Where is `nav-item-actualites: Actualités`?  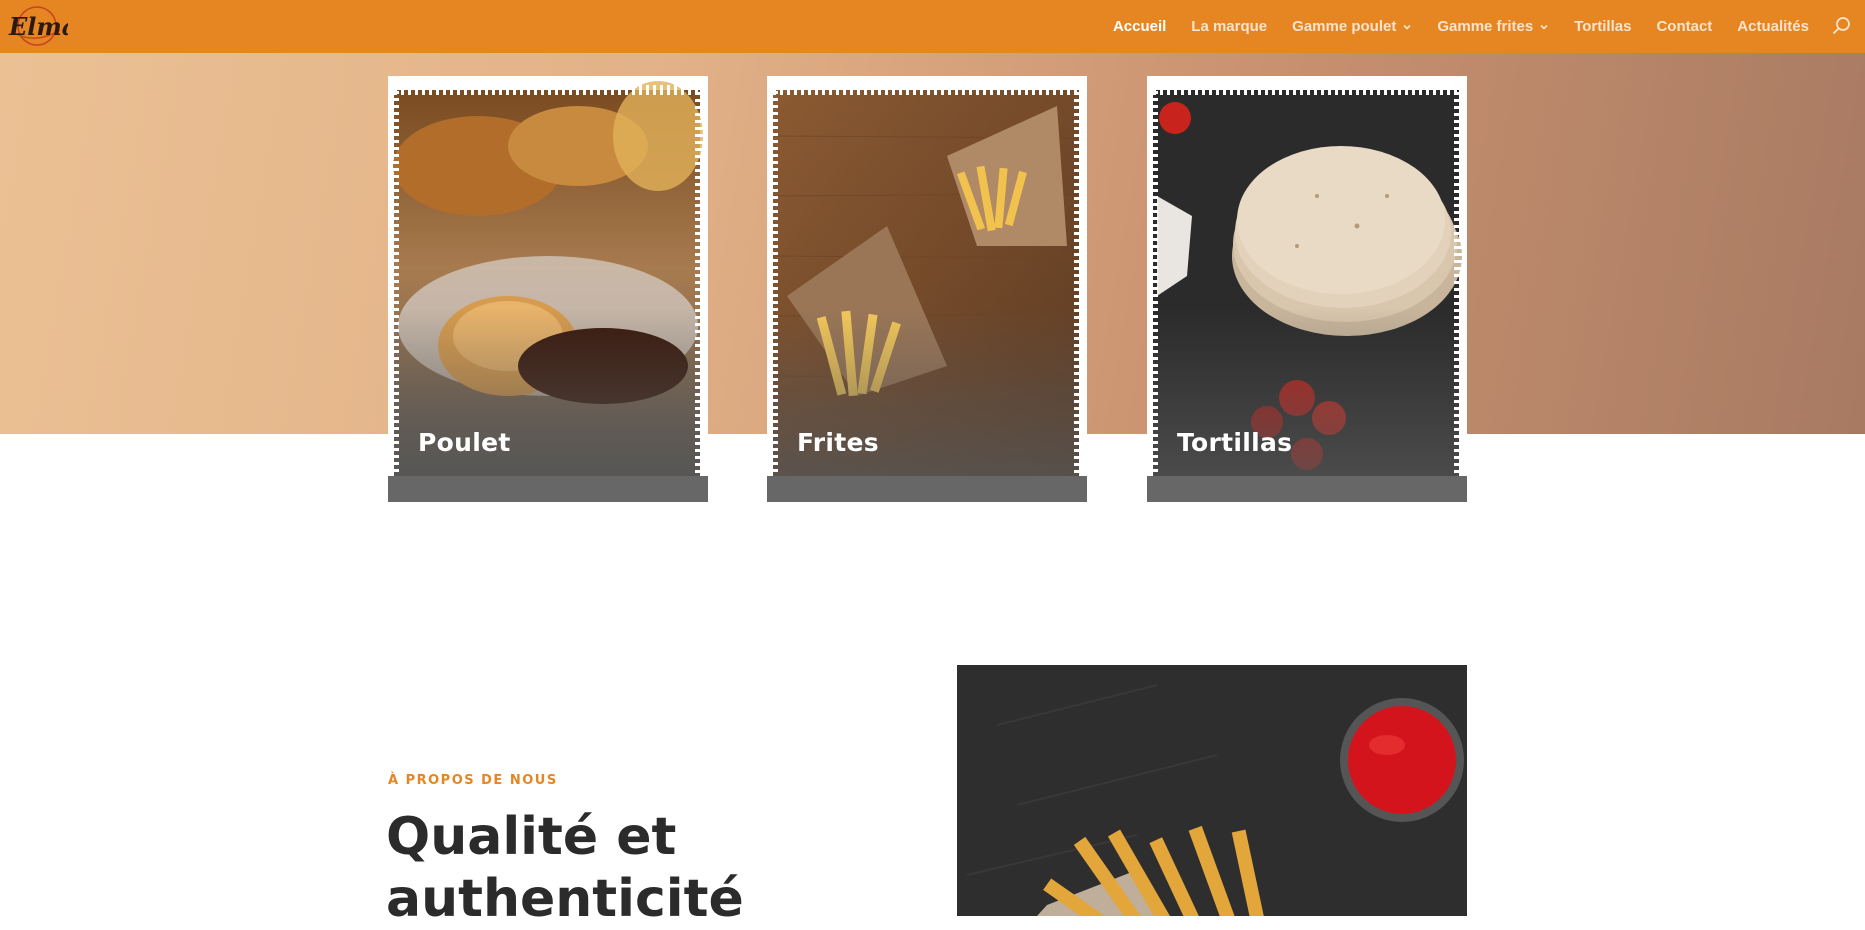 nav-item-actualites: Actualités is located at coordinates (1773, 26).